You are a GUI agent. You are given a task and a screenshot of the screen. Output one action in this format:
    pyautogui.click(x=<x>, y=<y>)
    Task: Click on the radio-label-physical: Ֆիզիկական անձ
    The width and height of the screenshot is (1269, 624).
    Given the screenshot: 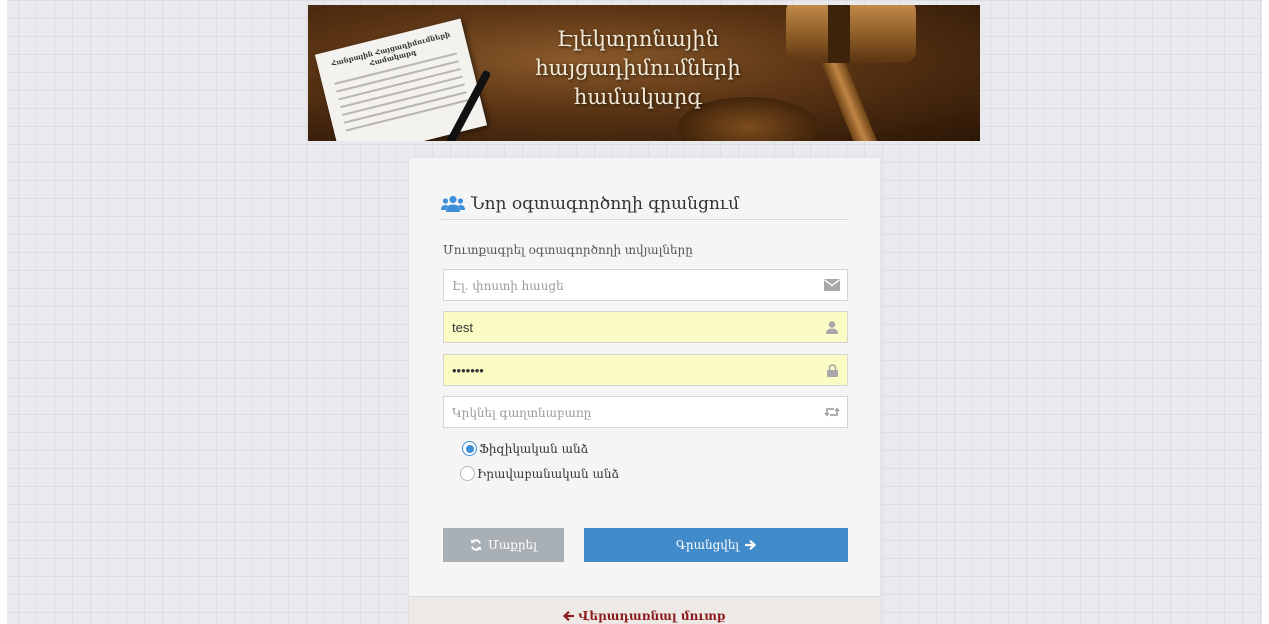 What is the action you would take?
    pyautogui.click(x=534, y=448)
    